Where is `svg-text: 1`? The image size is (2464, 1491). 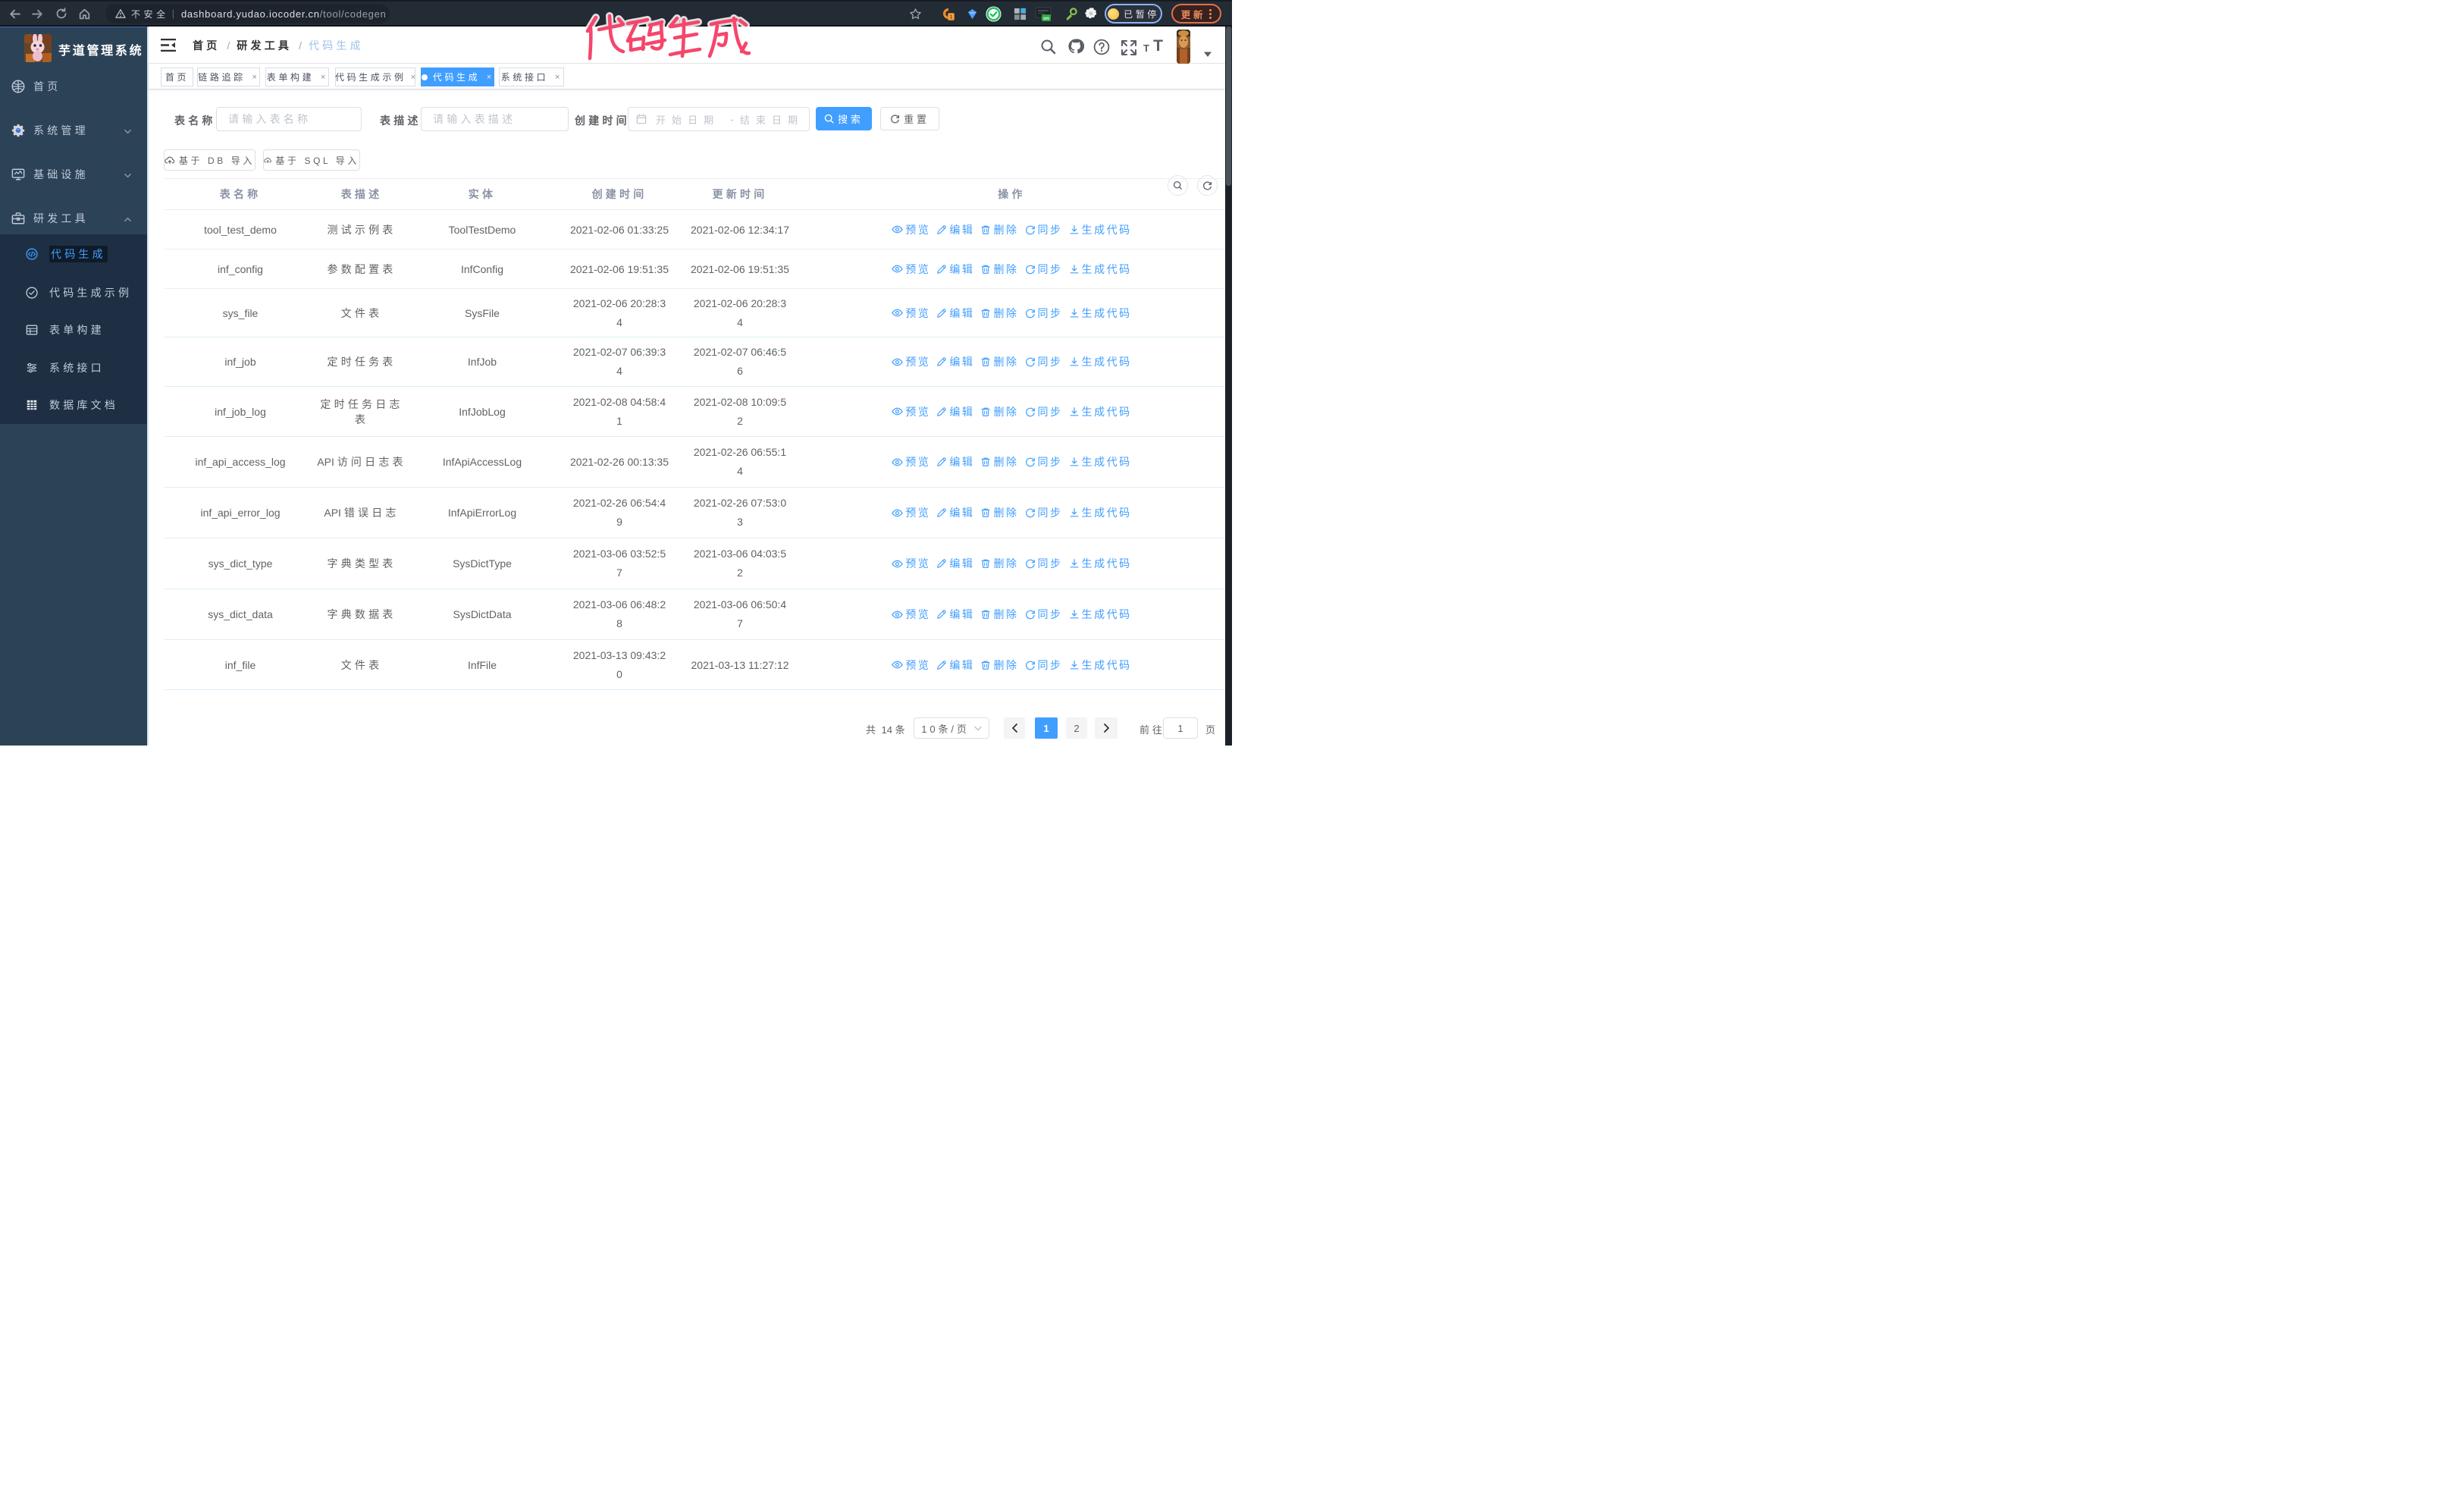 svg-text: 1 is located at coordinates (952, 17).